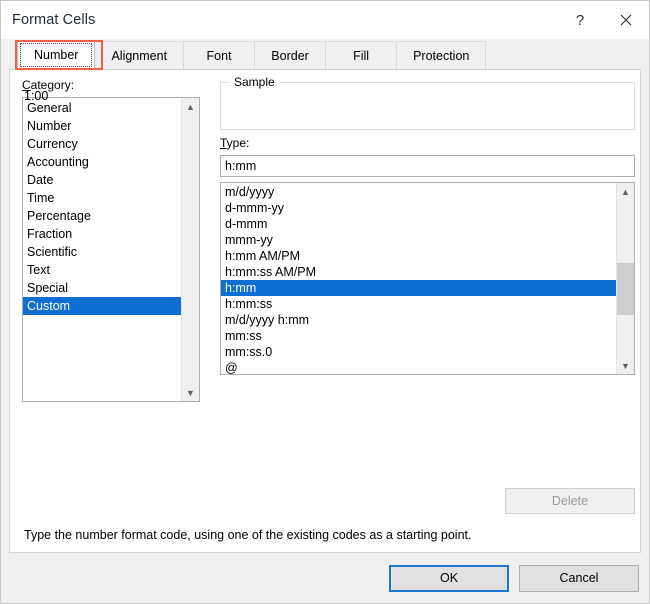  What do you see at coordinates (418, 304) in the screenshot?
I see `type-item-7: h:mm:ss` at bounding box center [418, 304].